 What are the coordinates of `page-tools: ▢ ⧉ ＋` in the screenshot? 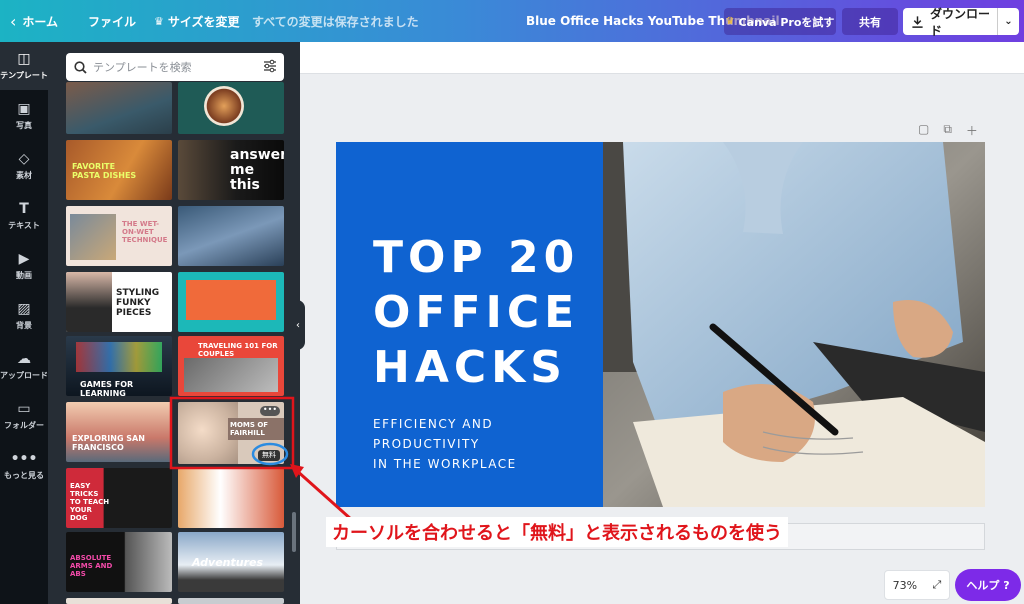 It's located at (948, 130).